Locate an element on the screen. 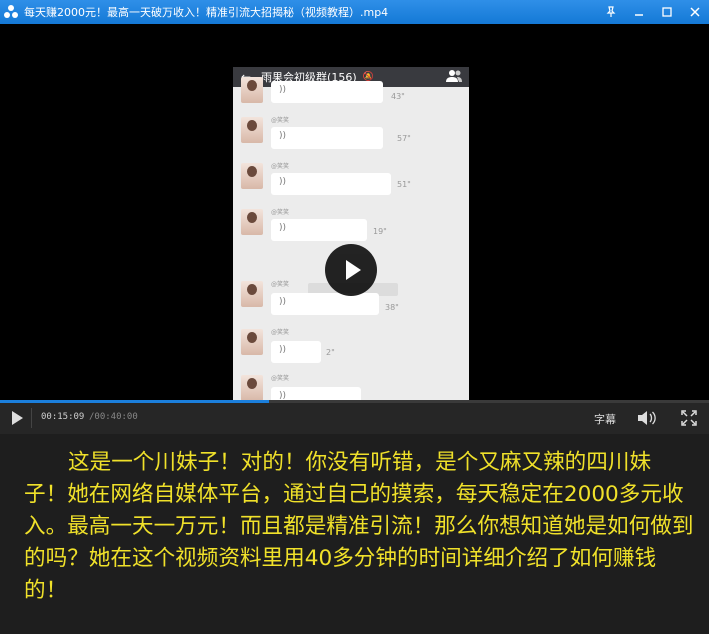 Image resolution: width=709 pixels, height=634 pixels. divider is located at coordinates (31, 418).